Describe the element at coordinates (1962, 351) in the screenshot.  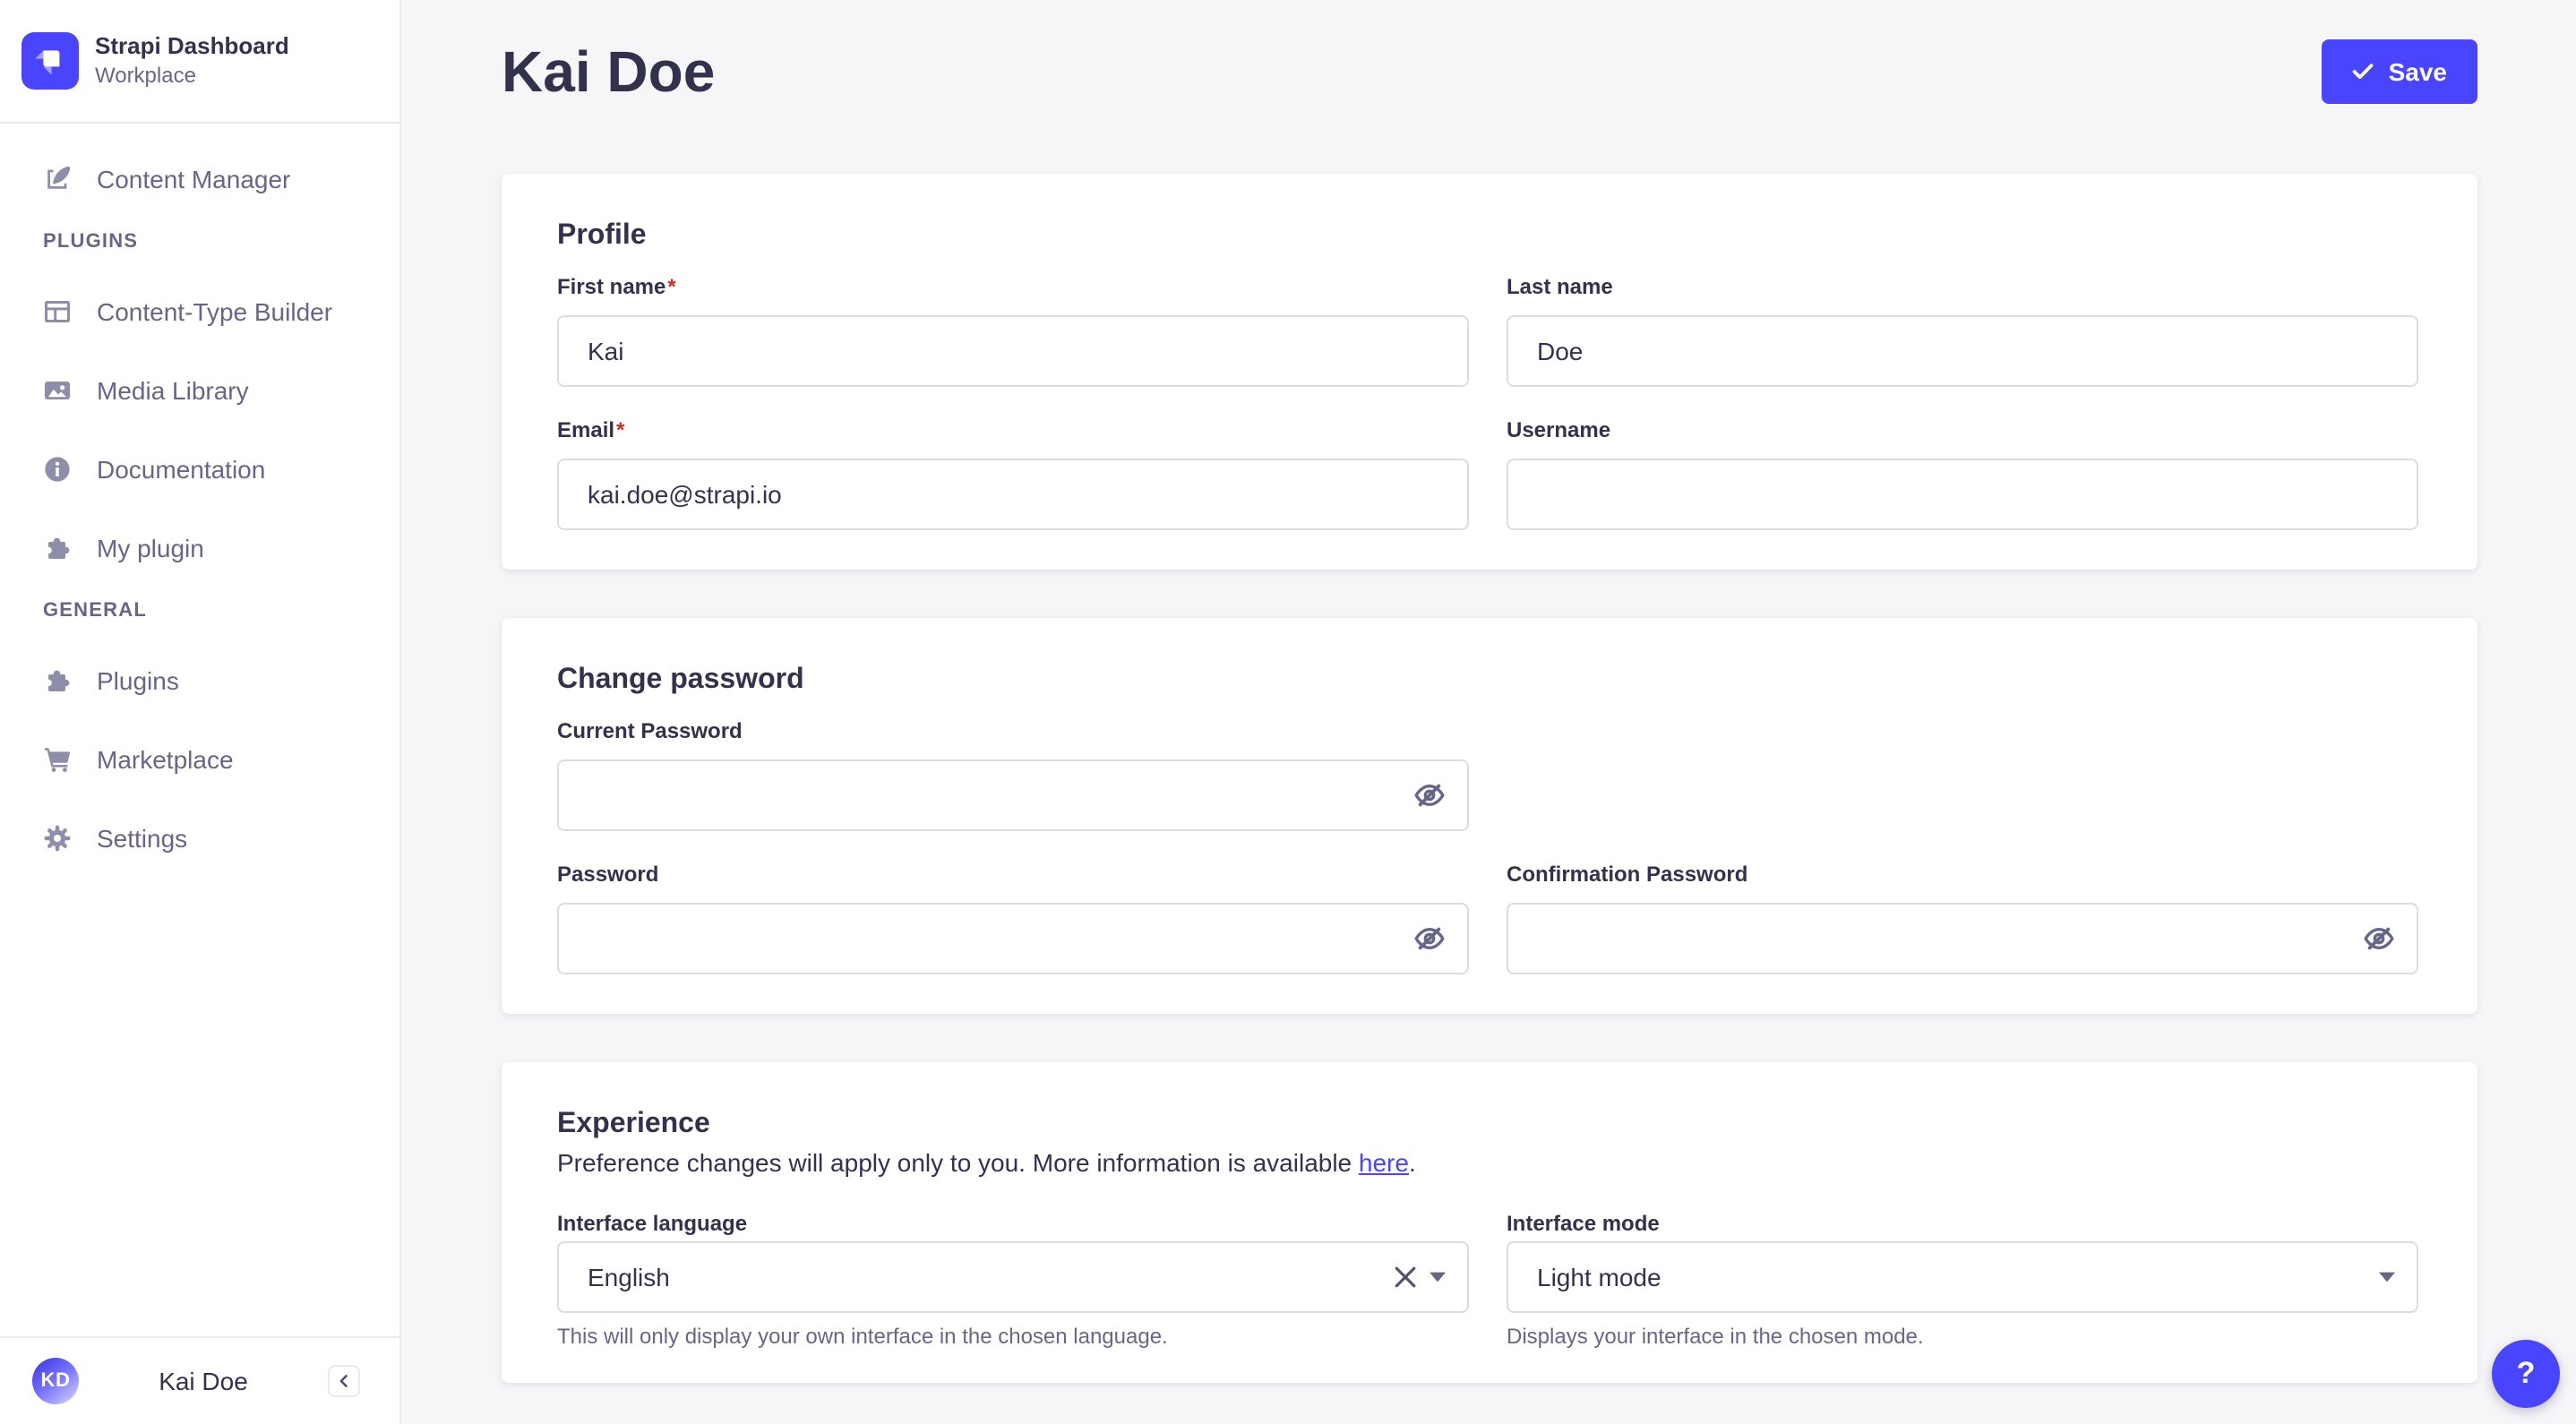
I see `last-name-input` at that location.